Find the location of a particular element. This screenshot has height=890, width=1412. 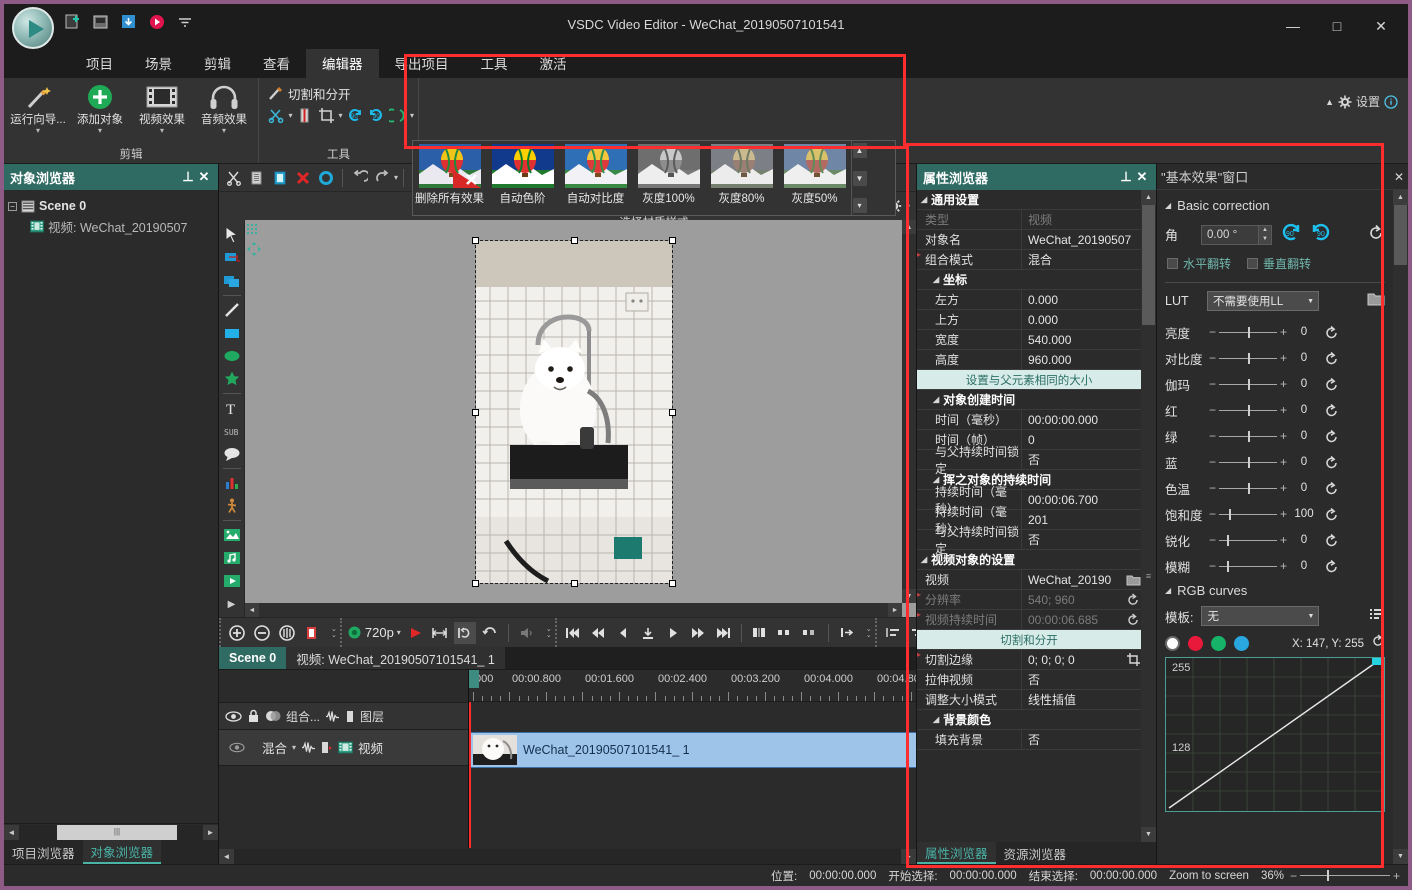

angle-reset-icon is located at coordinates (1376, 235).